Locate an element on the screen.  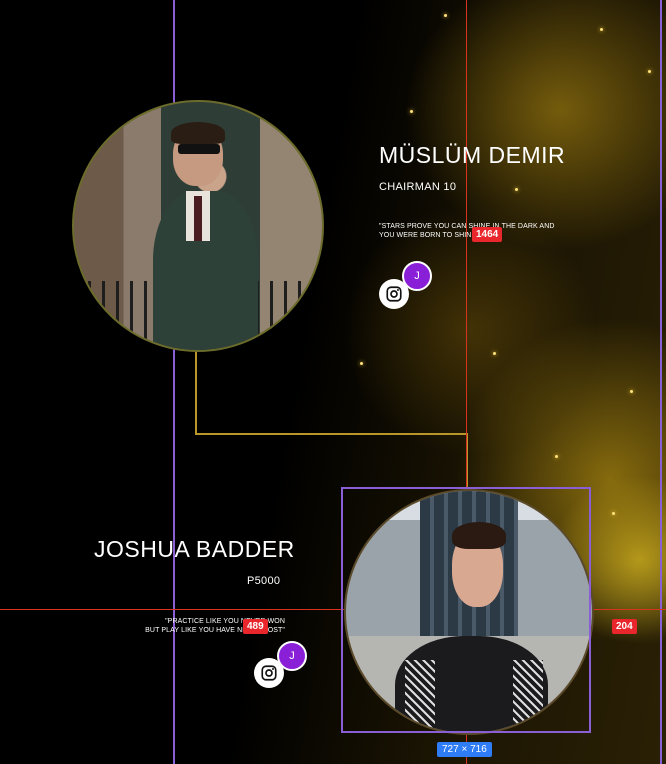
photo-tie is located at coordinates (198, 218).